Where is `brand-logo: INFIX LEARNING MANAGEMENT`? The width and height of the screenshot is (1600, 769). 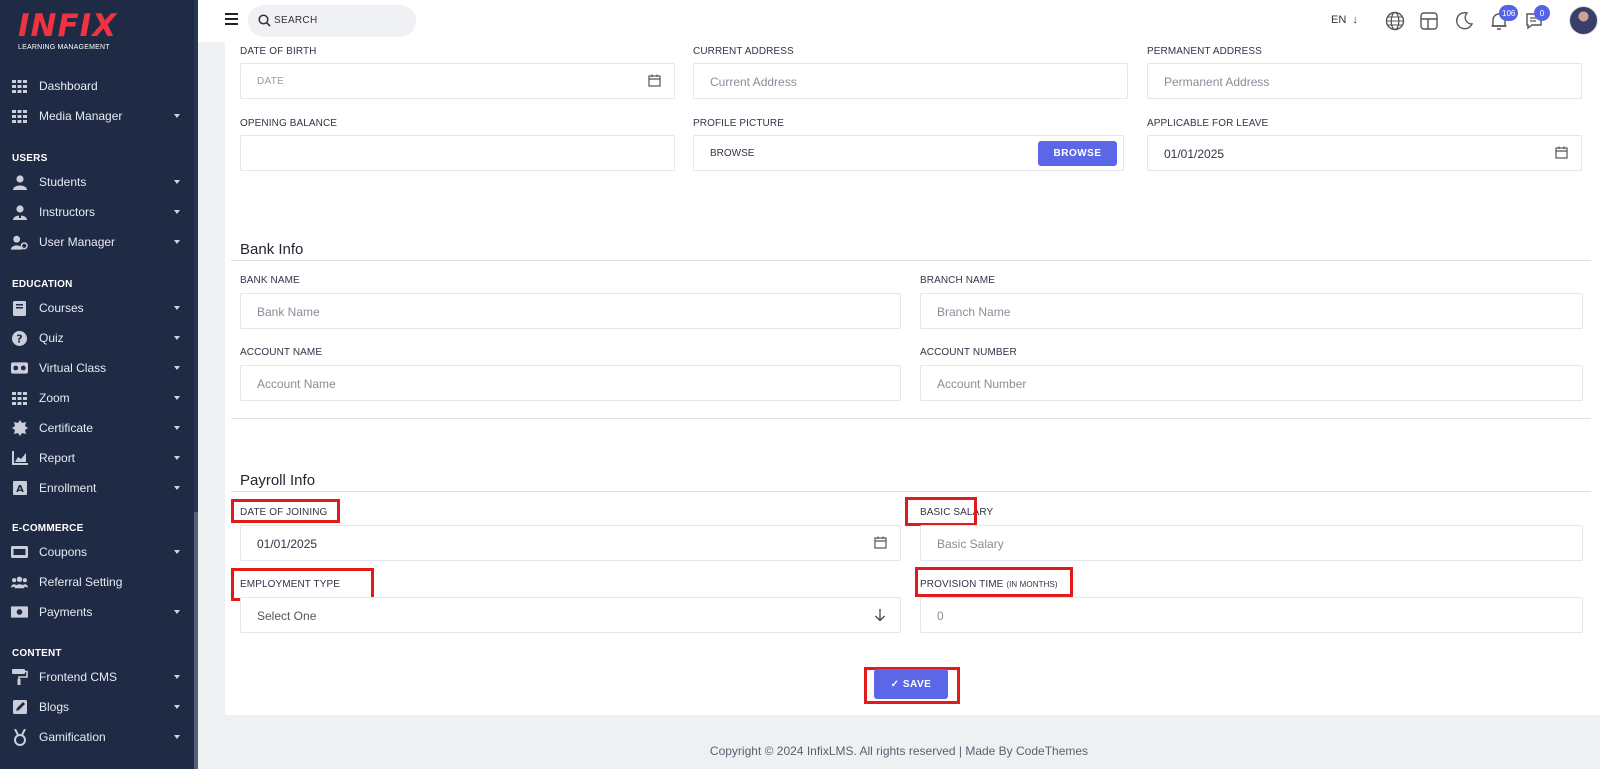 brand-logo: INFIX LEARNING MANAGEMENT is located at coordinates (73, 33).